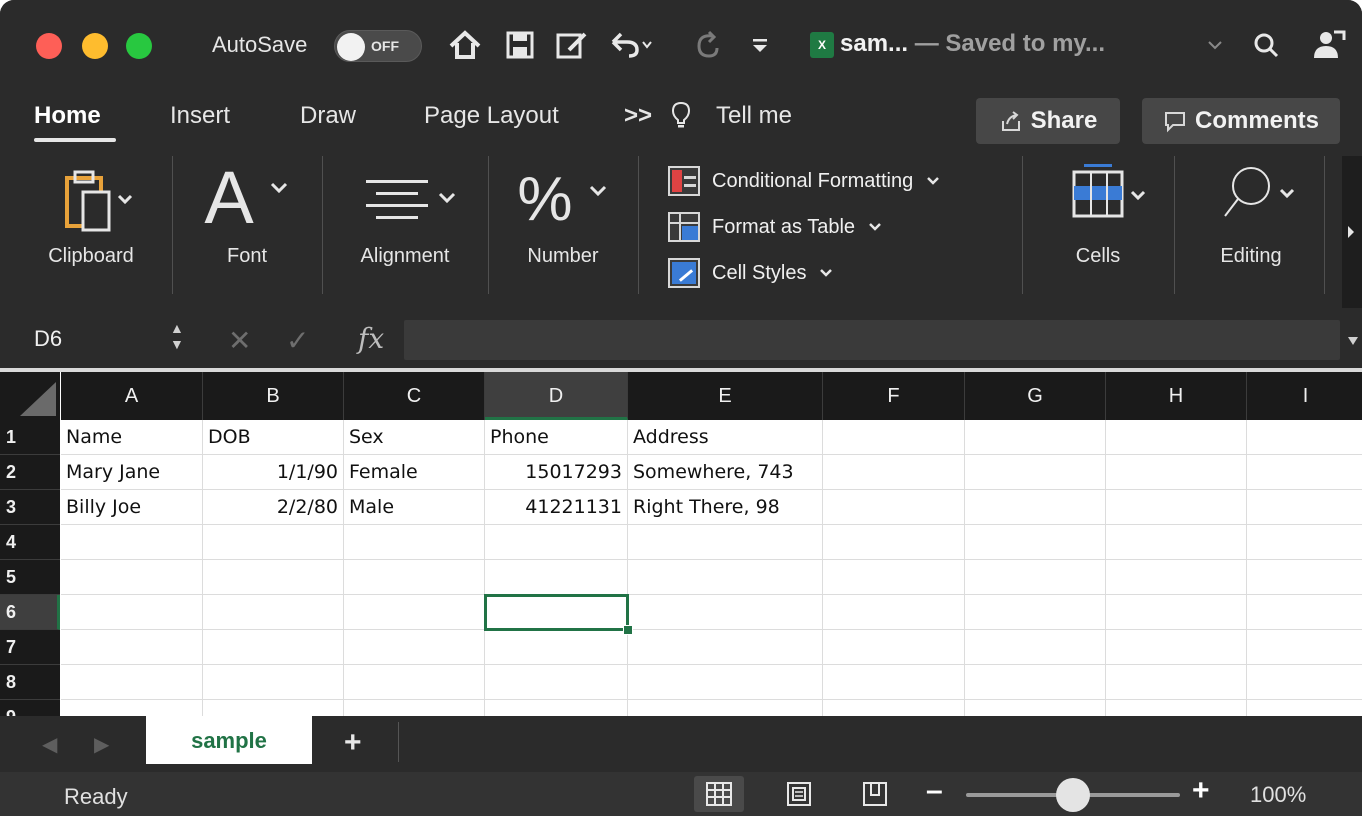  Describe the element at coordinates (1304, 542) in the screenshot. I see `cell-i4` at that location.